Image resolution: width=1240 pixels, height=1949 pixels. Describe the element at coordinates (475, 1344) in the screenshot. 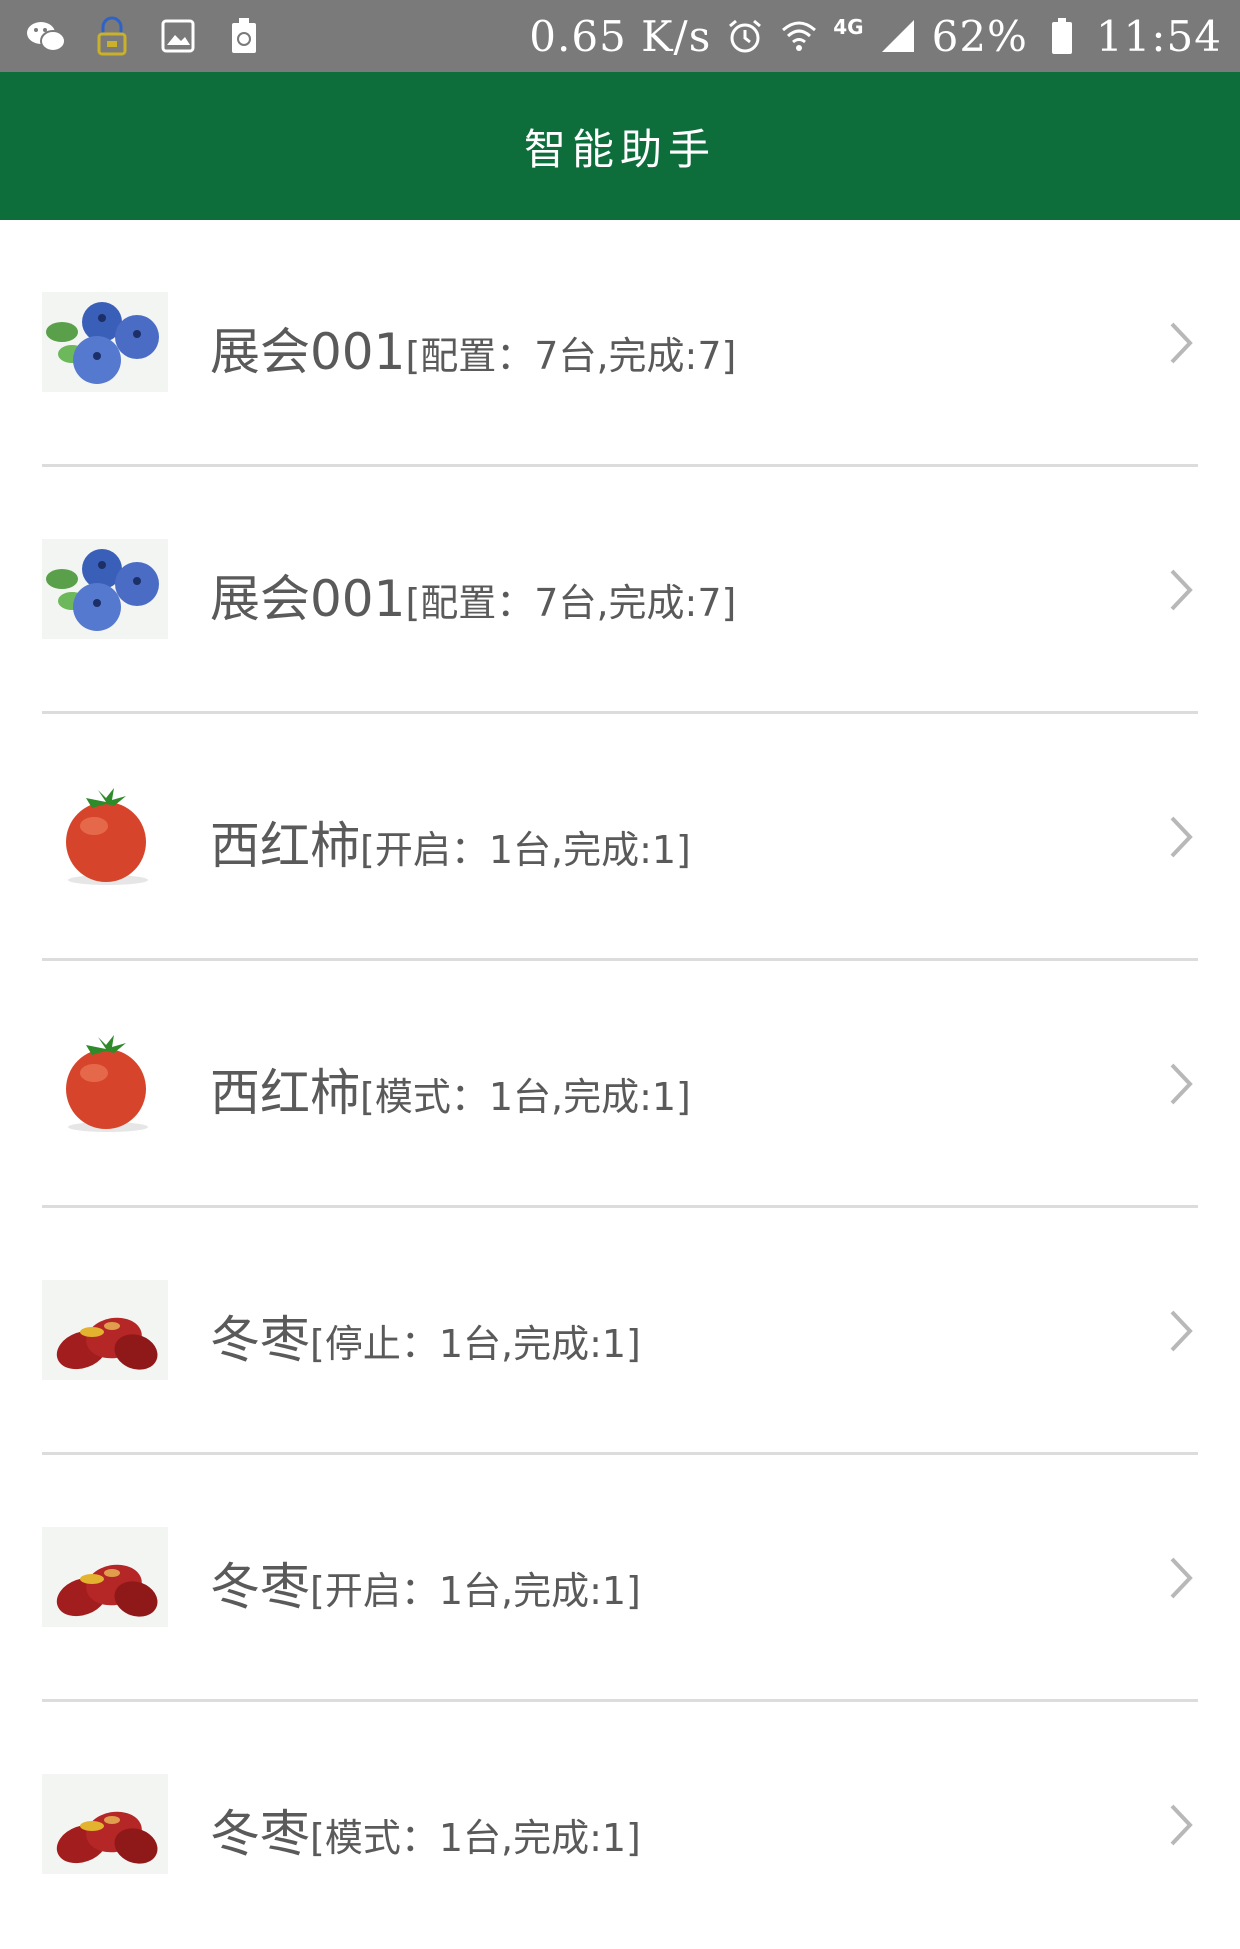

I see `item-detail: [停止：1台,完成:1]` at that location.